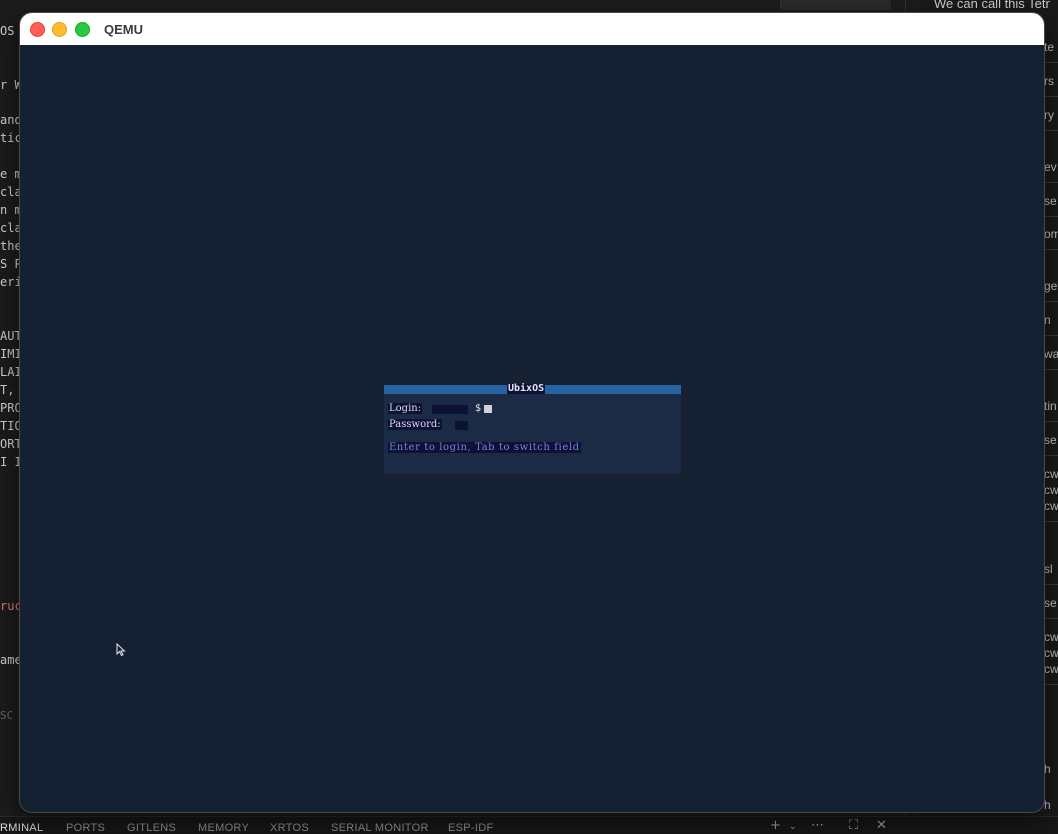 The image size is (1058, 834). Describe the element at coordinates (85, 828) in the screenshot. I see `tab-ports: PORTS` at that location.